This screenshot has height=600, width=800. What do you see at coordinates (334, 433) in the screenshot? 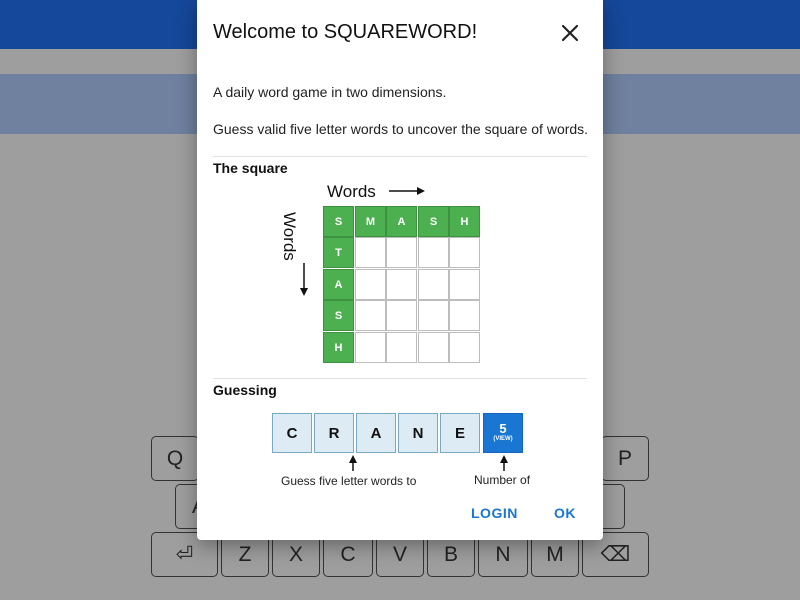
I see `guess-tile: R` at bounding box center [334, 433].